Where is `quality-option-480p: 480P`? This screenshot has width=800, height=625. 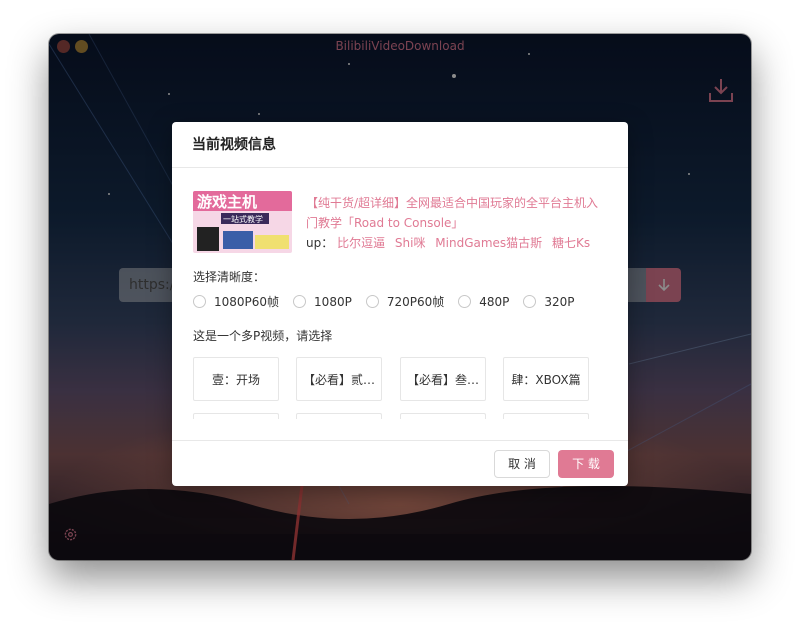
quality-option-480p: 480P is located at coordinates (483, 302).